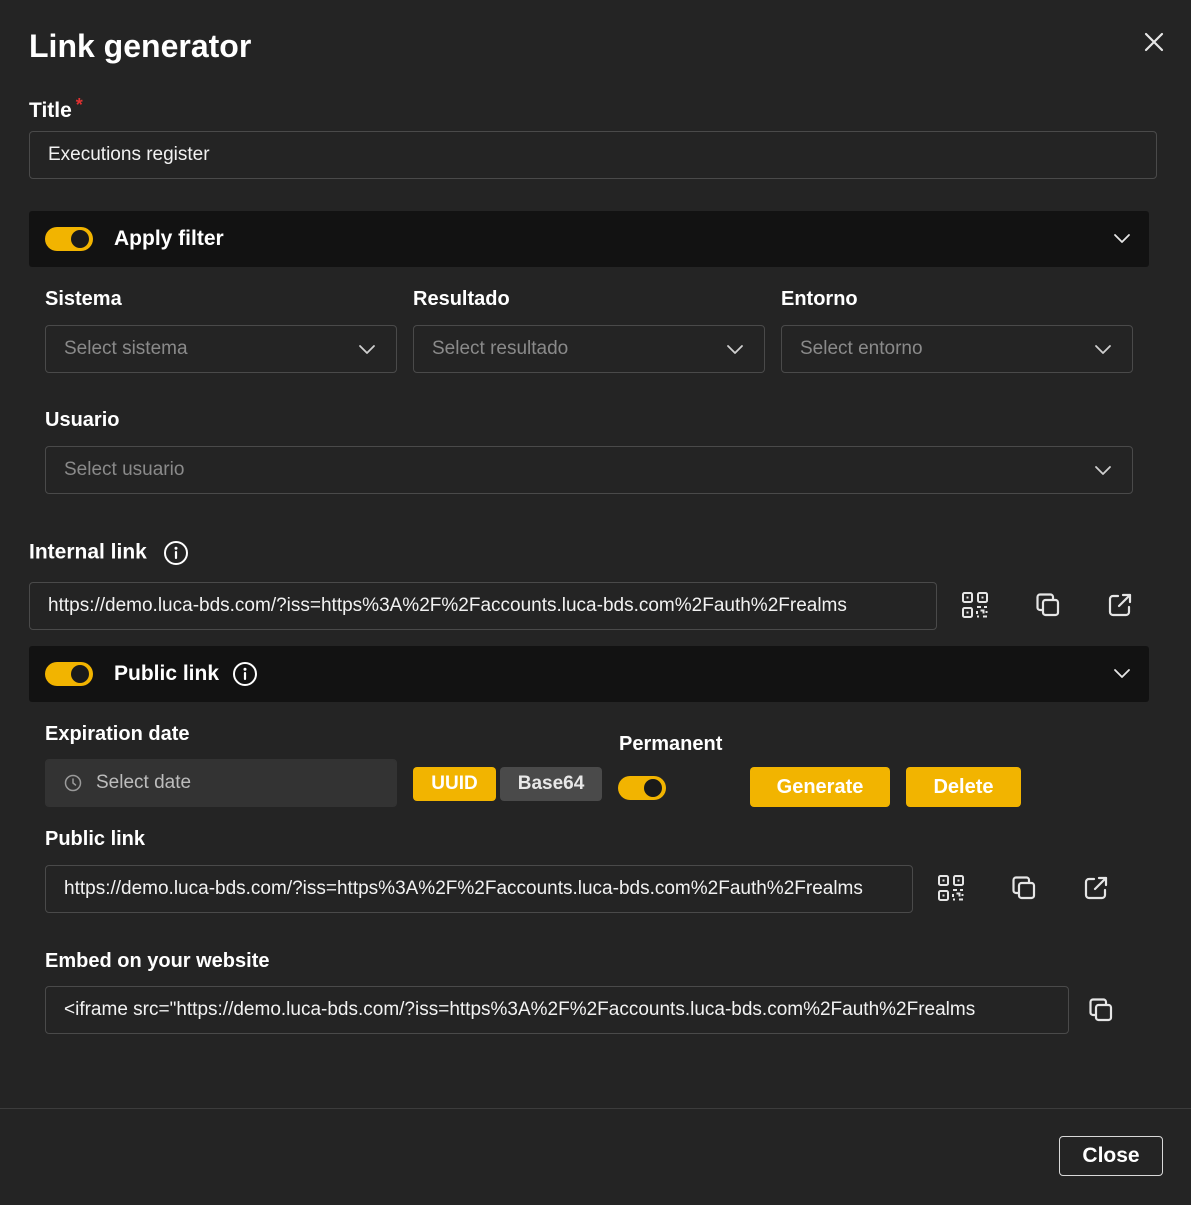 Image resolution: width=1191 pixels, height=1205 pixels. I want to click on public-link-bar: Public link, so click(589, 674).